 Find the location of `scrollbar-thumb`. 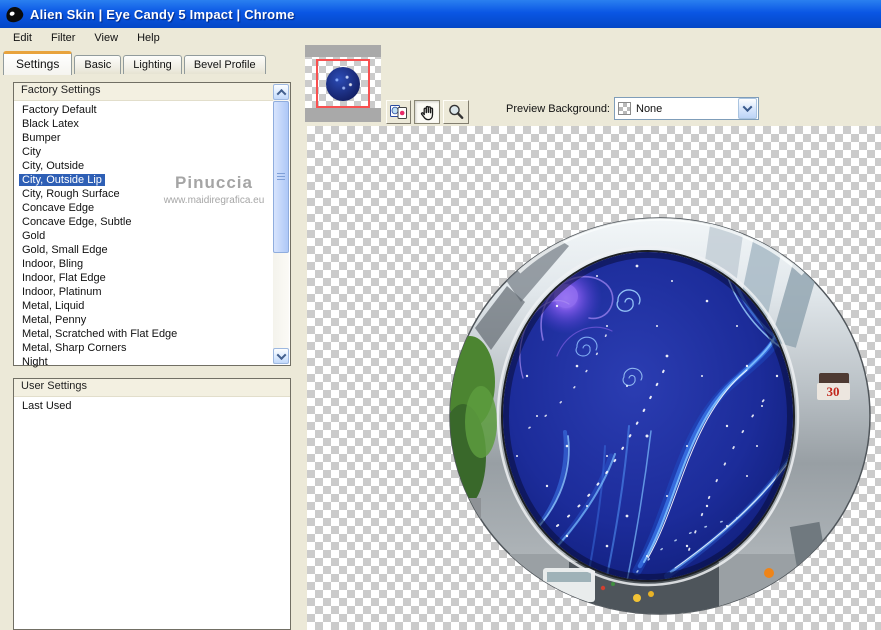

scrollbar-thumb is located at coordinates (281, 177).